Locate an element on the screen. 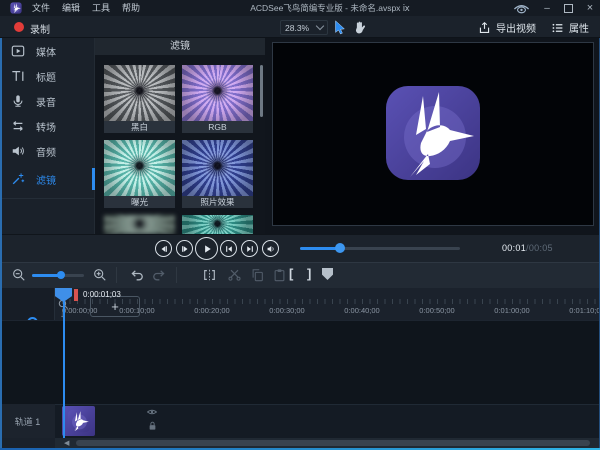 The image size is (600, 450). maximize-icon is located at coordinates (568, 8).